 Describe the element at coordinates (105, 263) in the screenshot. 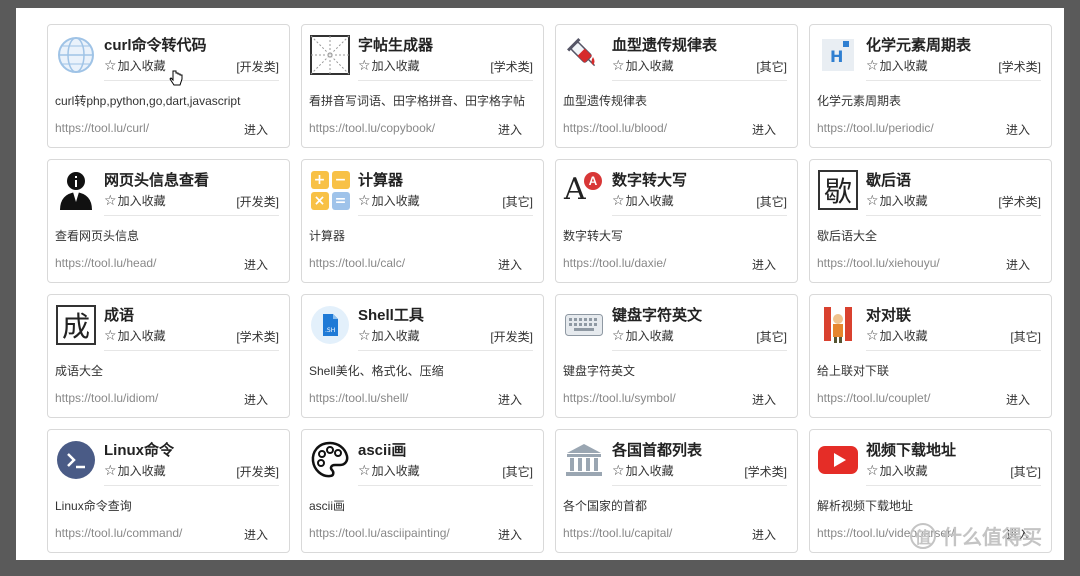

I see `card-url: https://tool.lu/head/` at that location.